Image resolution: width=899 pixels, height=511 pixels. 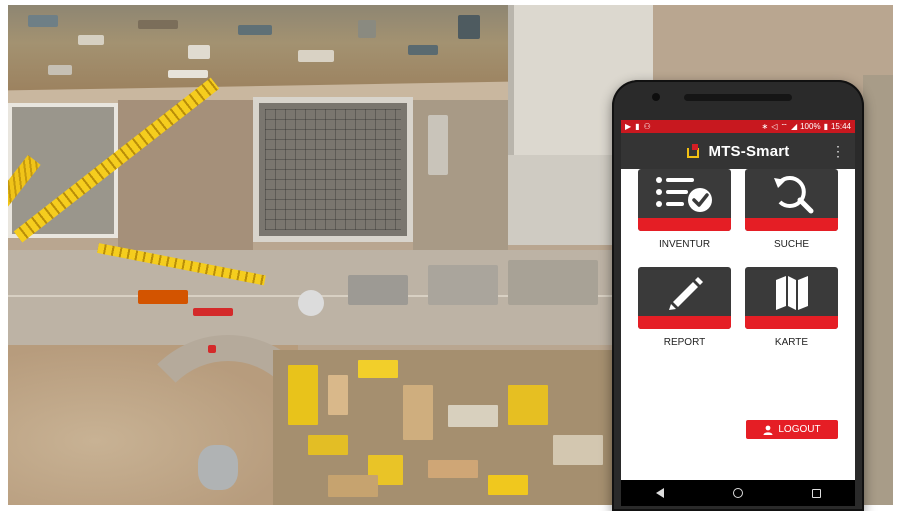 What do you see at coordinates (774, 126) in the screenshot?
I see `mute-icon: ◁` at bounding box center [774, 126].